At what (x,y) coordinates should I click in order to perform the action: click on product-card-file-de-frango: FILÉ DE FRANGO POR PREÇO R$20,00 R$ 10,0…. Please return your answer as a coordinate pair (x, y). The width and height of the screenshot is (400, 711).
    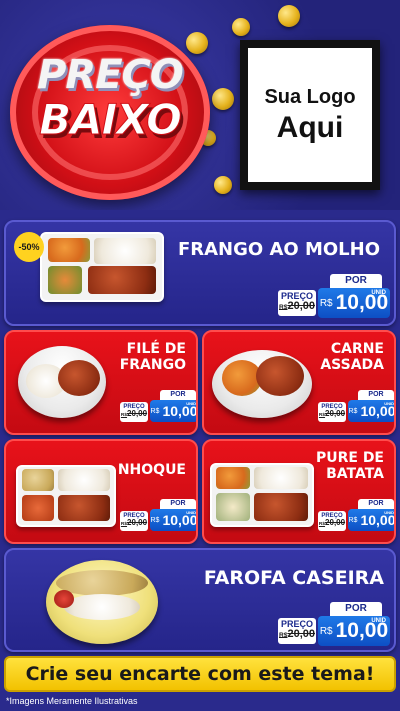
    Looking at the image, I should click on (101, 382).